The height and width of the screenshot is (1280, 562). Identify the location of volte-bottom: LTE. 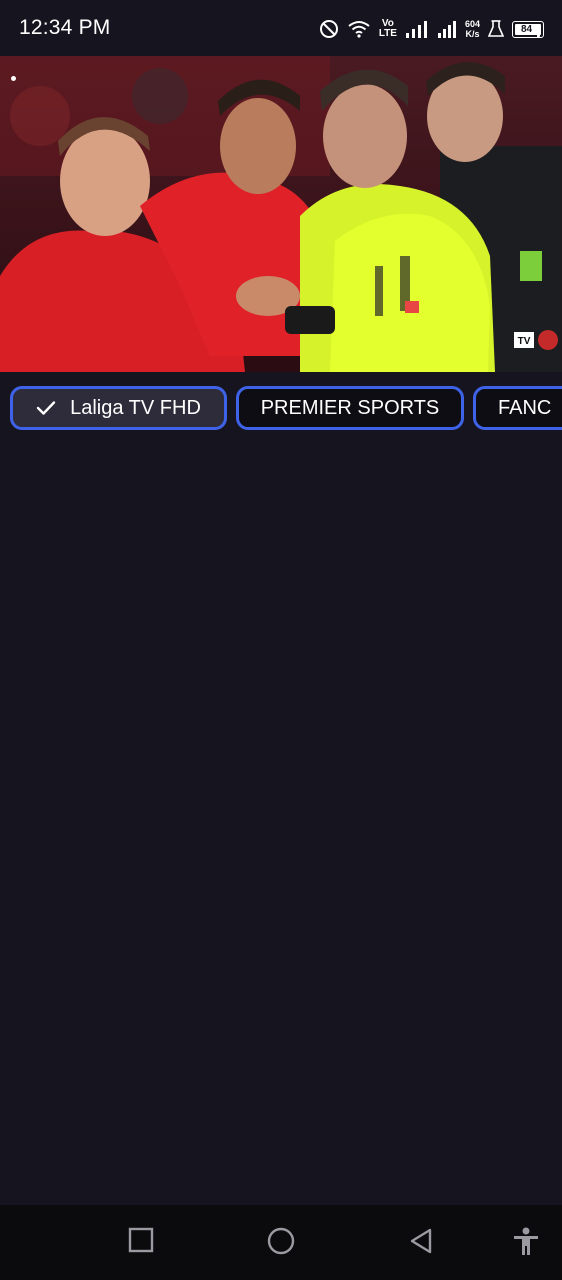
(387, 33).